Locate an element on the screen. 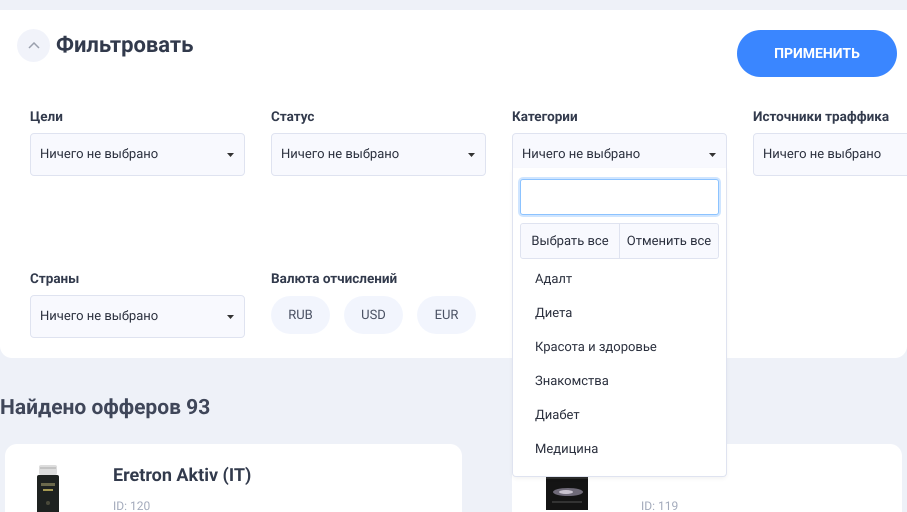 This screenshot has width=907, height=512. dropdown-item: Красота и здоровье is located at coordinates (619, 348).